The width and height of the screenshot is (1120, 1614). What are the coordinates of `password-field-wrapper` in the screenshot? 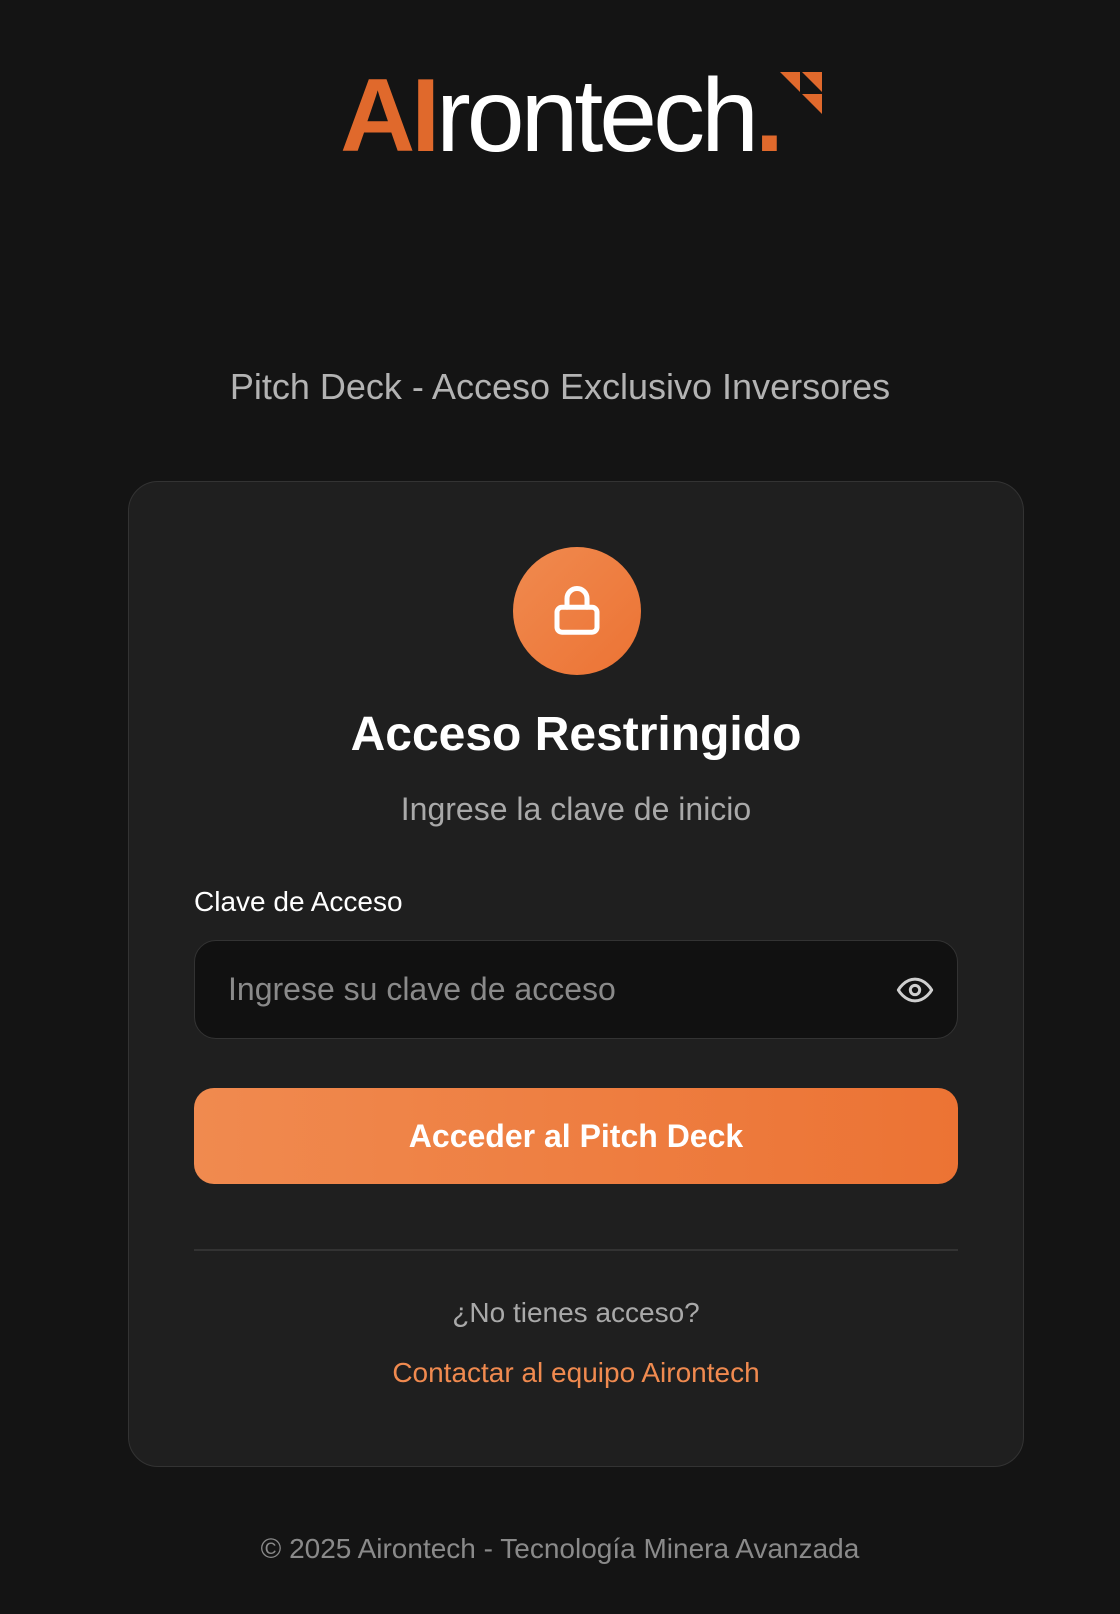 It's located at (576, 989).